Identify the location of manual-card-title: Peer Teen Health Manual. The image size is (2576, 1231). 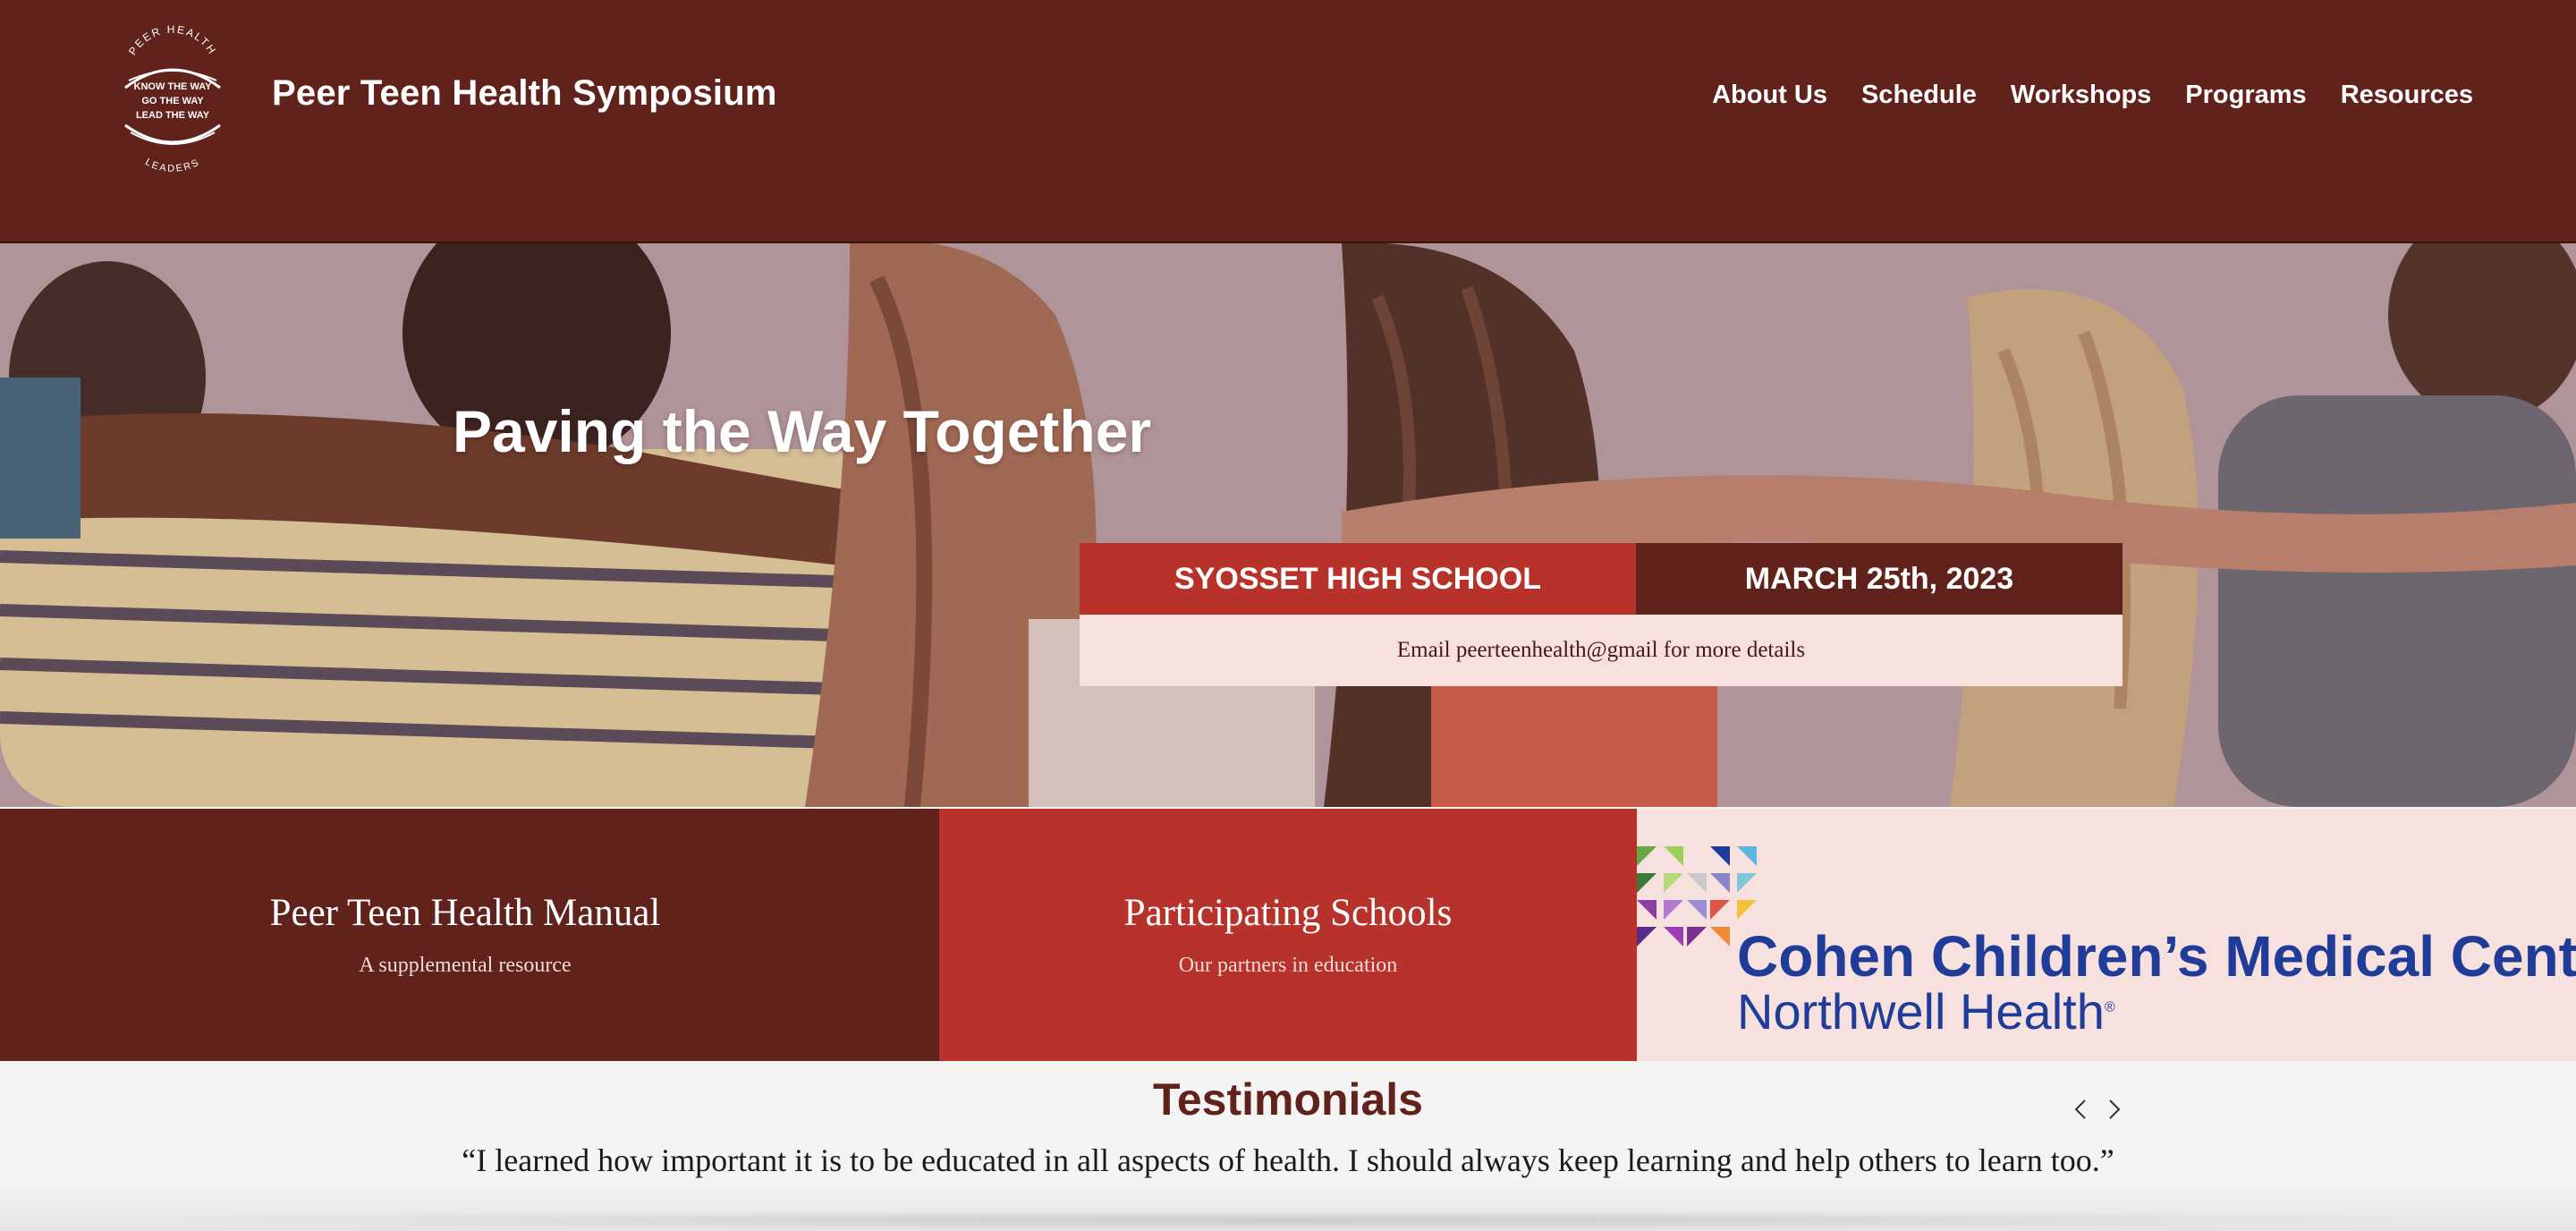
(465, 913).